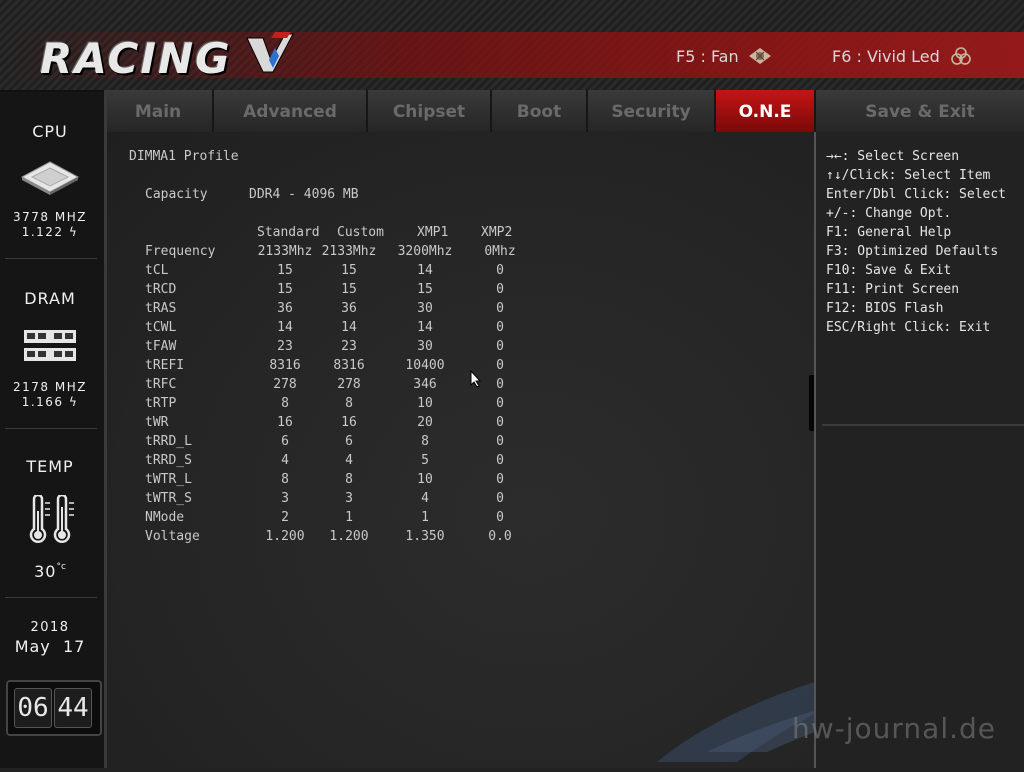 The width and height of the screenshot is (1024, 772). Describe the element at coordinates (291, 111) in the screenshot. I see `tab-advanced: Advanced` at that location.